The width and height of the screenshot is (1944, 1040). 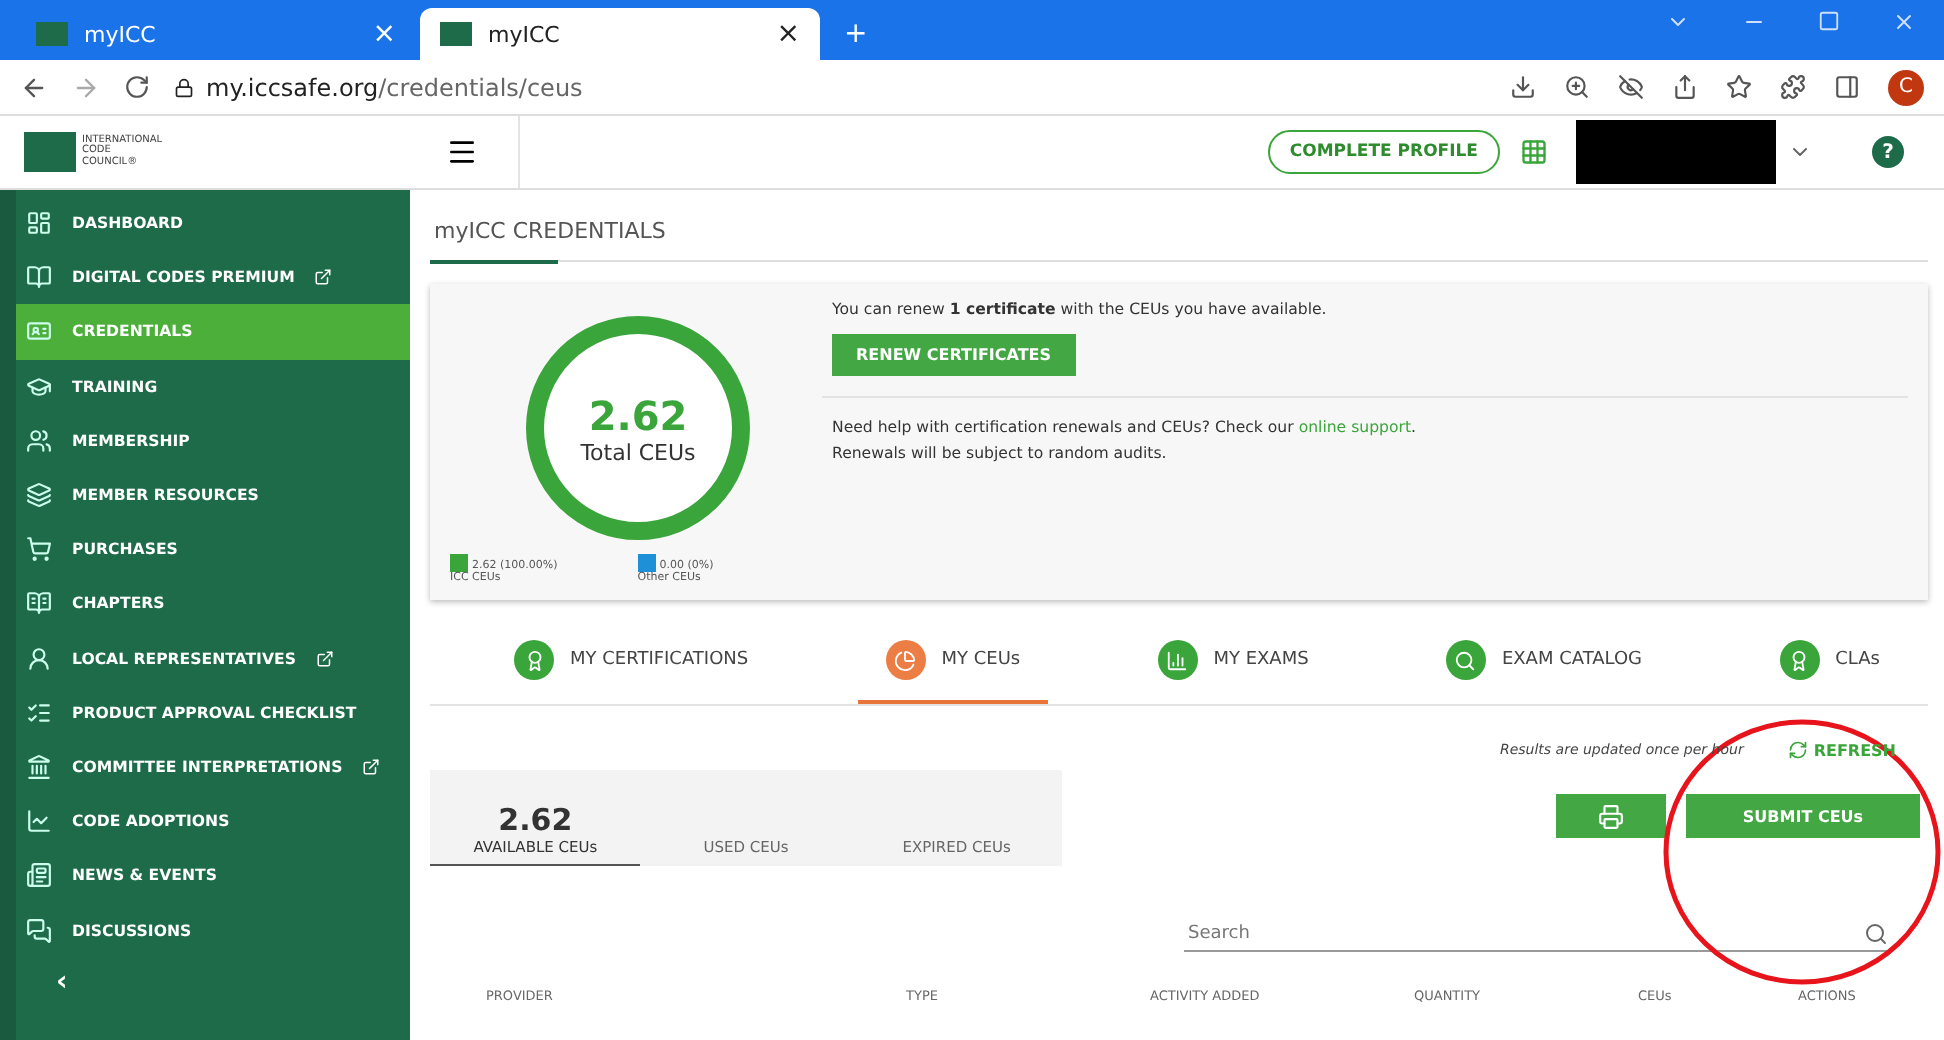 I want to click on download-icon, so click(x=1523, y=87).